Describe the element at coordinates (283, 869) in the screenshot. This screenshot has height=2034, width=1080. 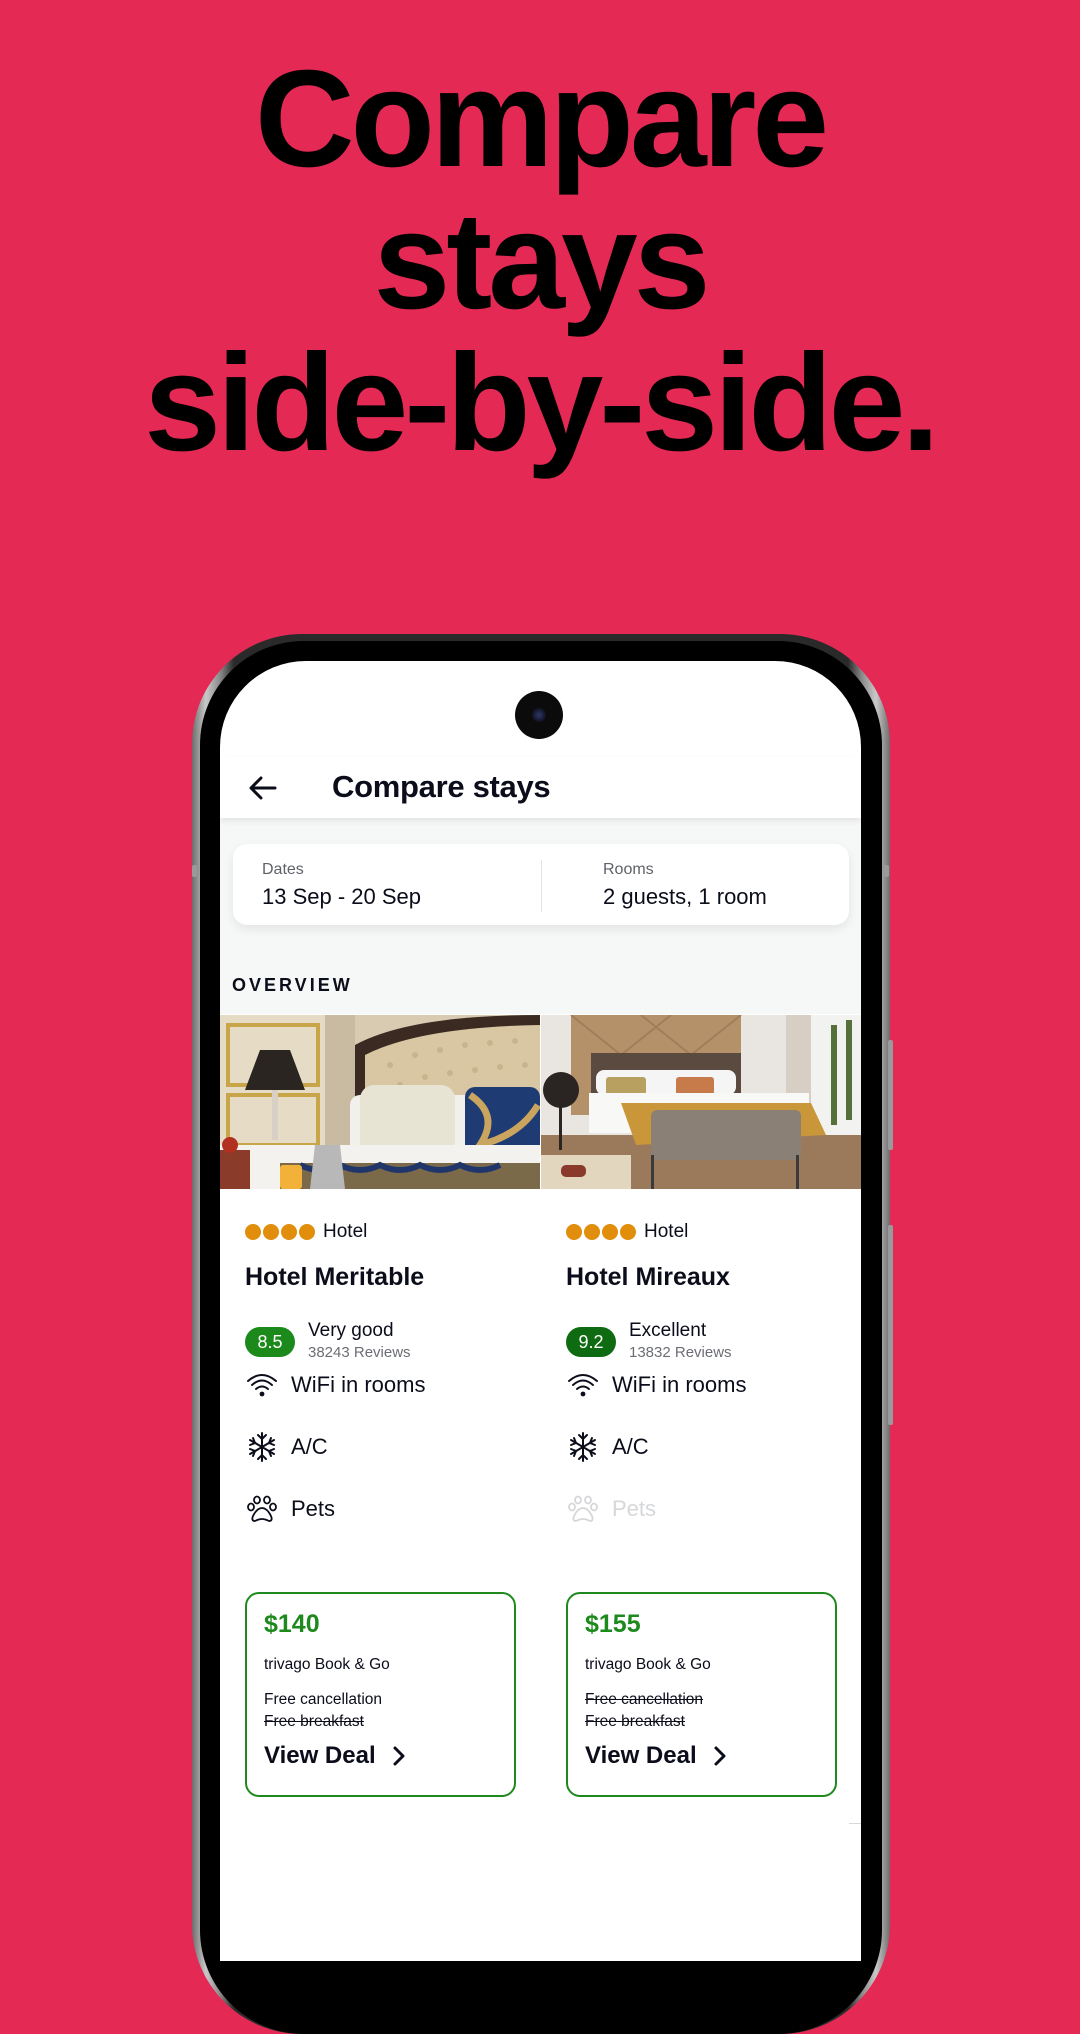
I see `dates-label: Dates` at that location.